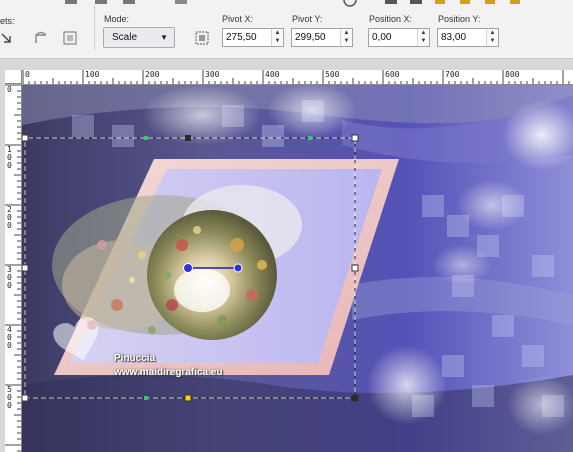 Image resolution: width=573 pixels, height=452 pixels. Describe the element at coordinates (492, 37) in the screenshot. I see `position-y-spinner: ▲ ▼` at that location.